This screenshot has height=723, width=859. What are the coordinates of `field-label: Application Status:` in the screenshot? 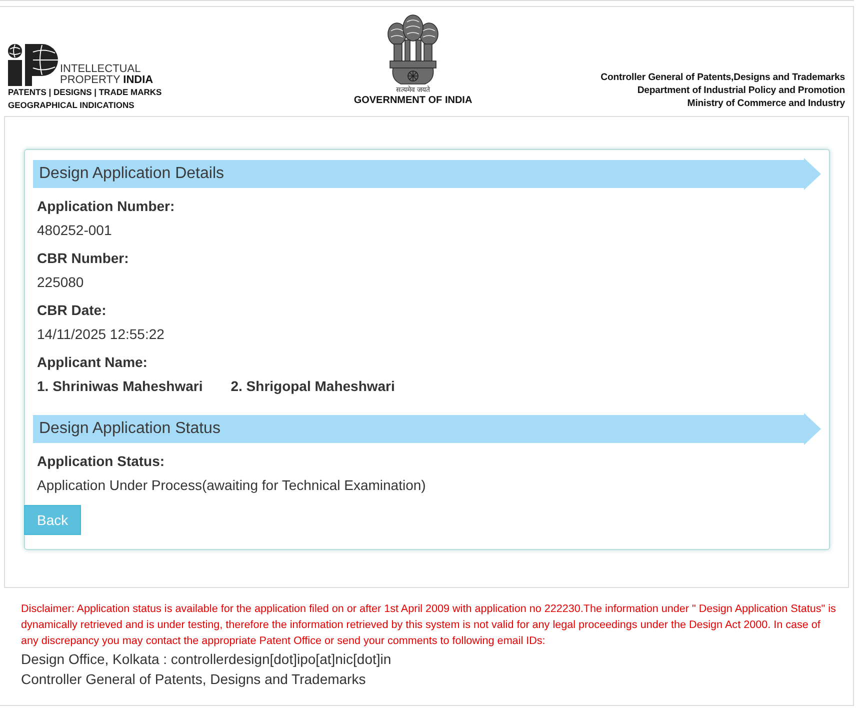 It's located at (101, 461).